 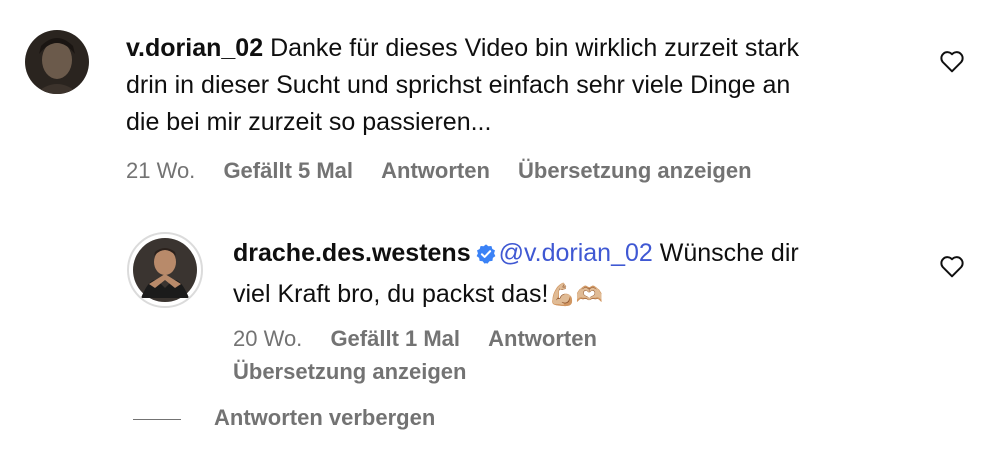 I want to click on reply-likes: Gefällt 1 Mal, so click(x=395, y=338).